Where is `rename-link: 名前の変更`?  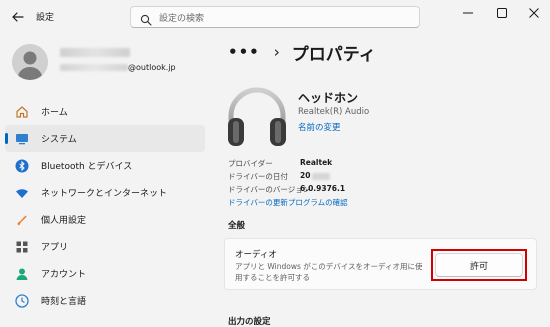
rename-link: 名前の変更 is located at coordinates (319, 127).